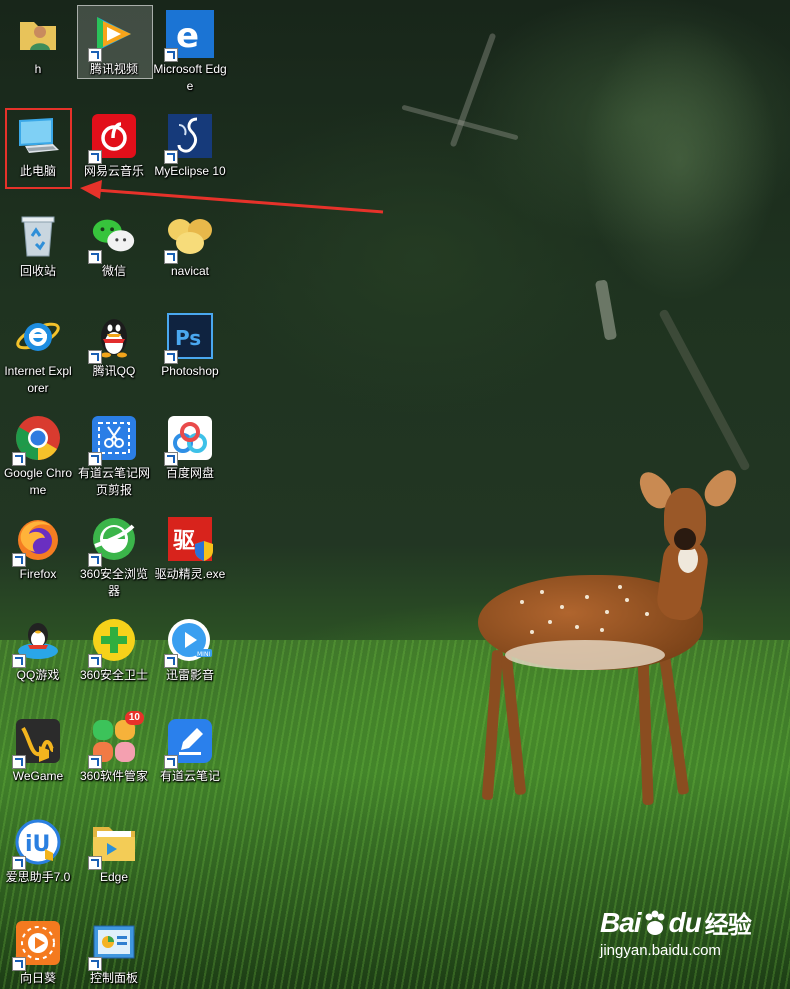 Image resolution: width=790 pixels, height=989 pixels. I want to click on desktop-icon-control-panel: 控制面板, so click(114, 951).